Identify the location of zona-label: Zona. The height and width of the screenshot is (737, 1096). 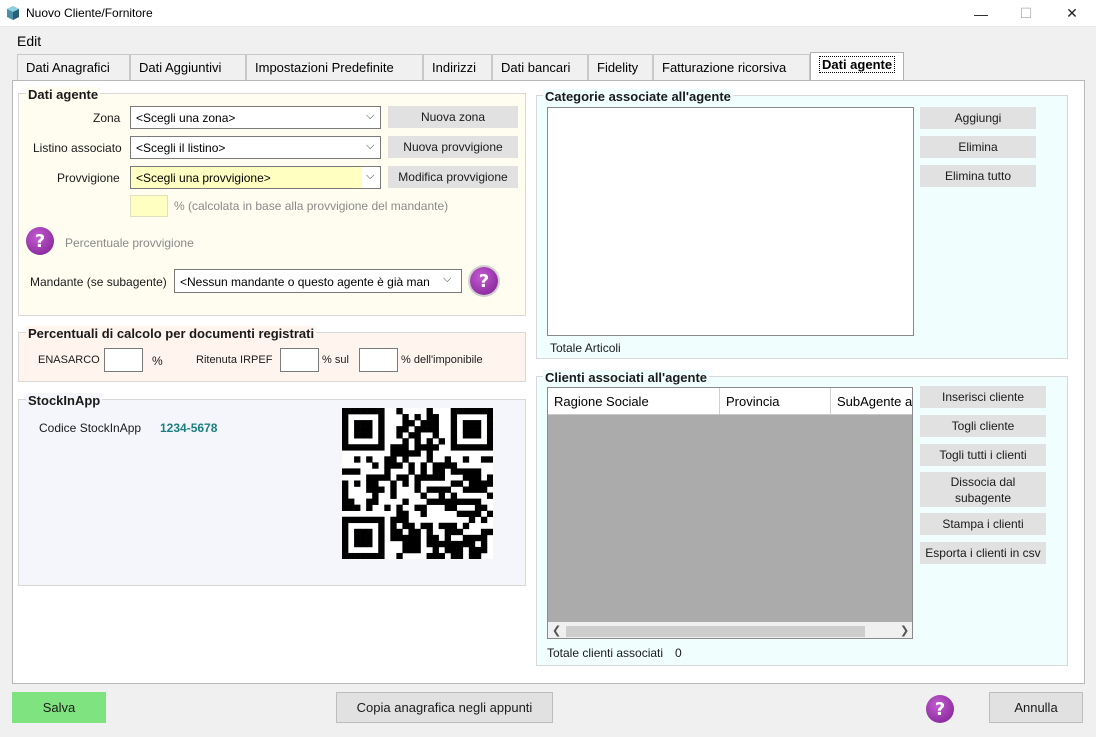
(107, 118).